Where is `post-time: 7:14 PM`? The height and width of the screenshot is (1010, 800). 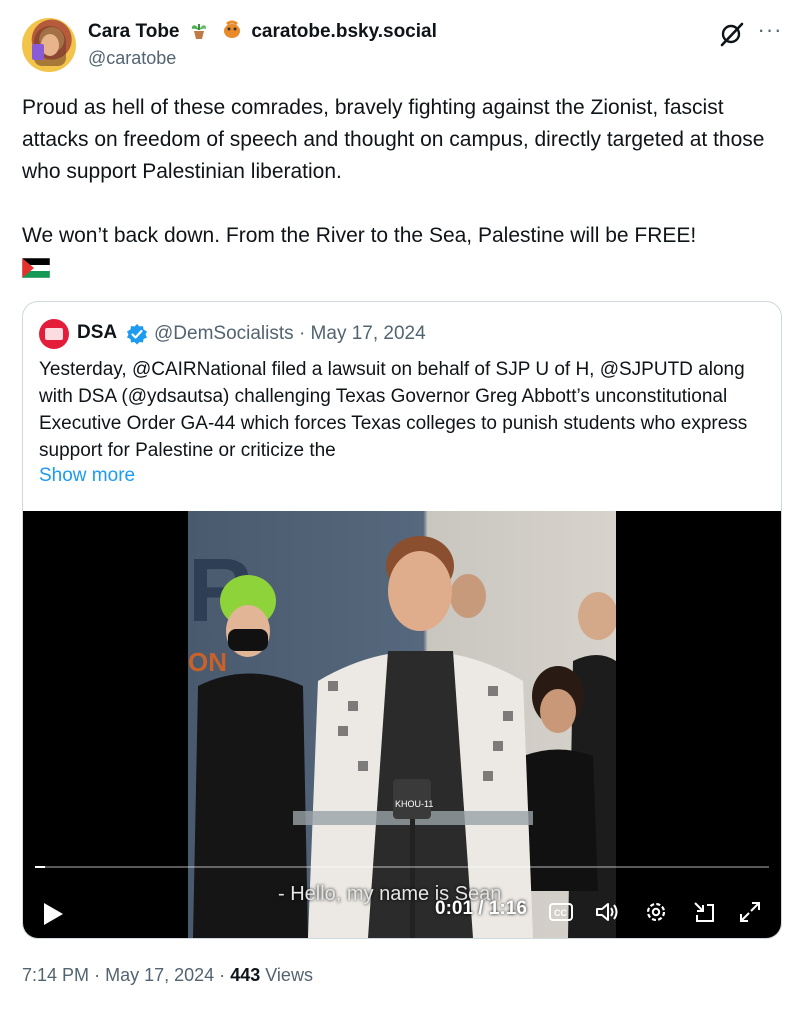 post-time: 7:14 PM is located at coordinates (55, 975).